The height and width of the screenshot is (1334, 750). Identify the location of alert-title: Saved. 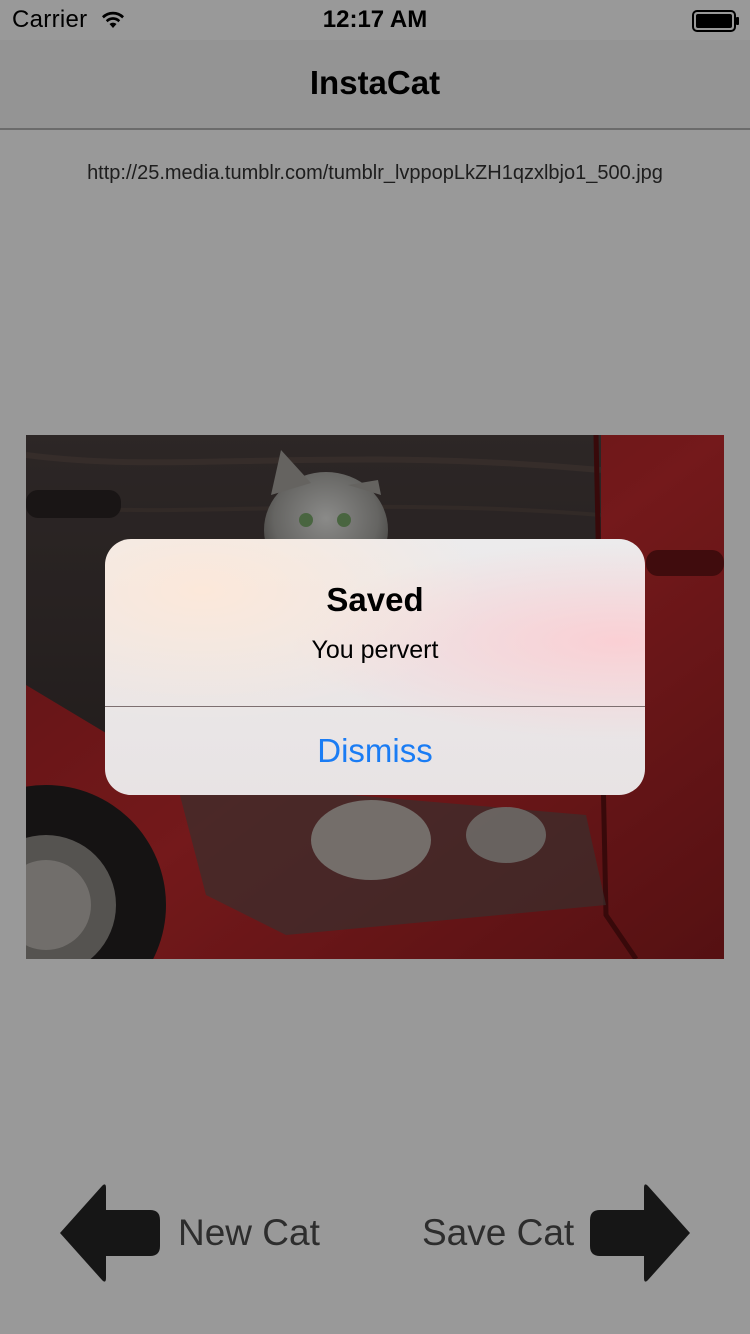
(375, 599).